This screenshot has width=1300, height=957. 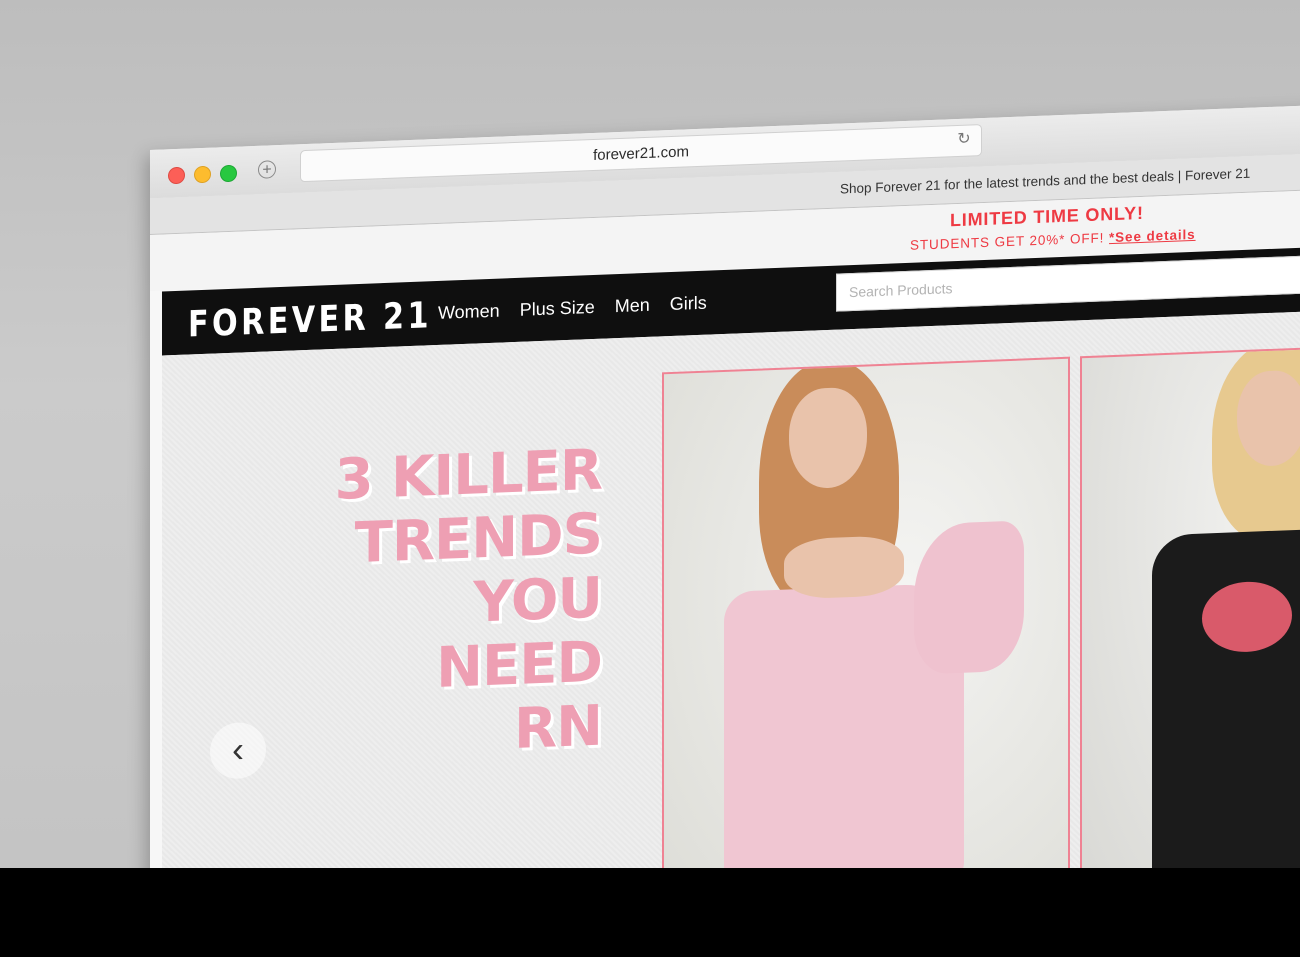 What do you see at coordinates (688, 304) in the screenshot?
I see `nav-item-girls: Girls` at bounding box center [688, 304].